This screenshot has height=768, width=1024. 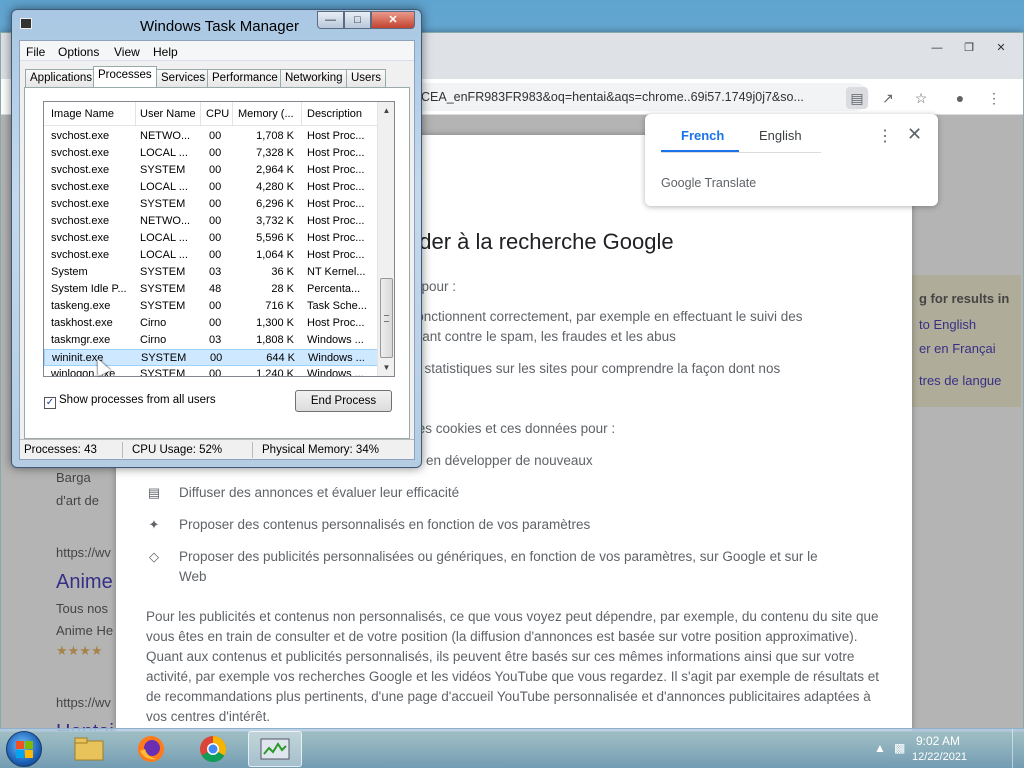 What do you see at coordinates (780, 135) in the screenshot?
I see `translate-tab-target: English` at bounding box center [780, 135].